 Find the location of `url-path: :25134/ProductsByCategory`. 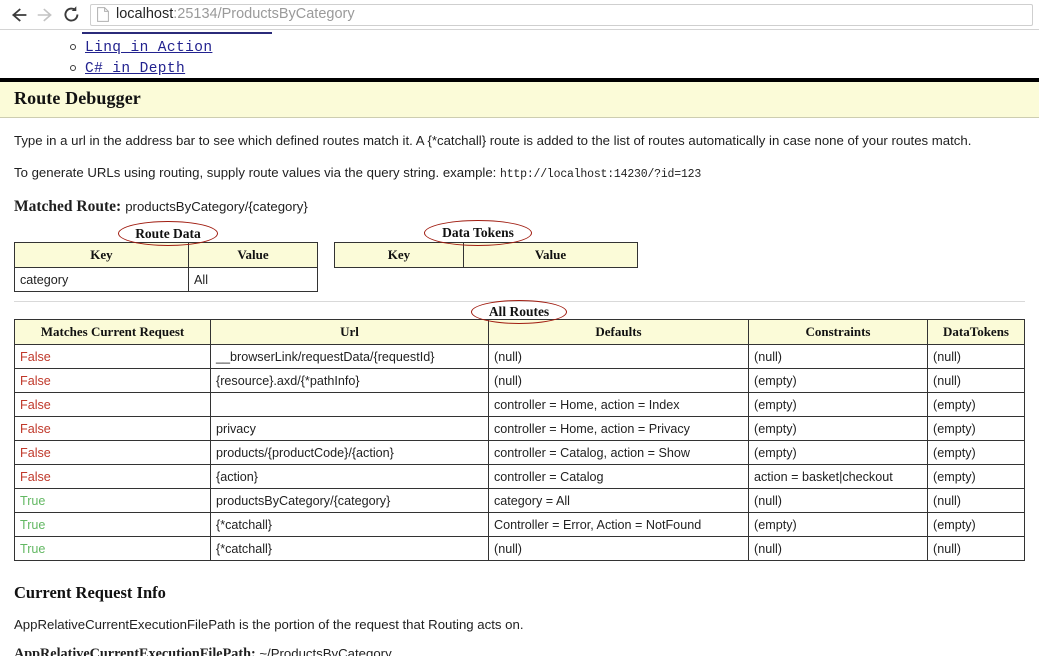

url-path: :25134/ProductsByCategory is located at coordinates (264, 14).